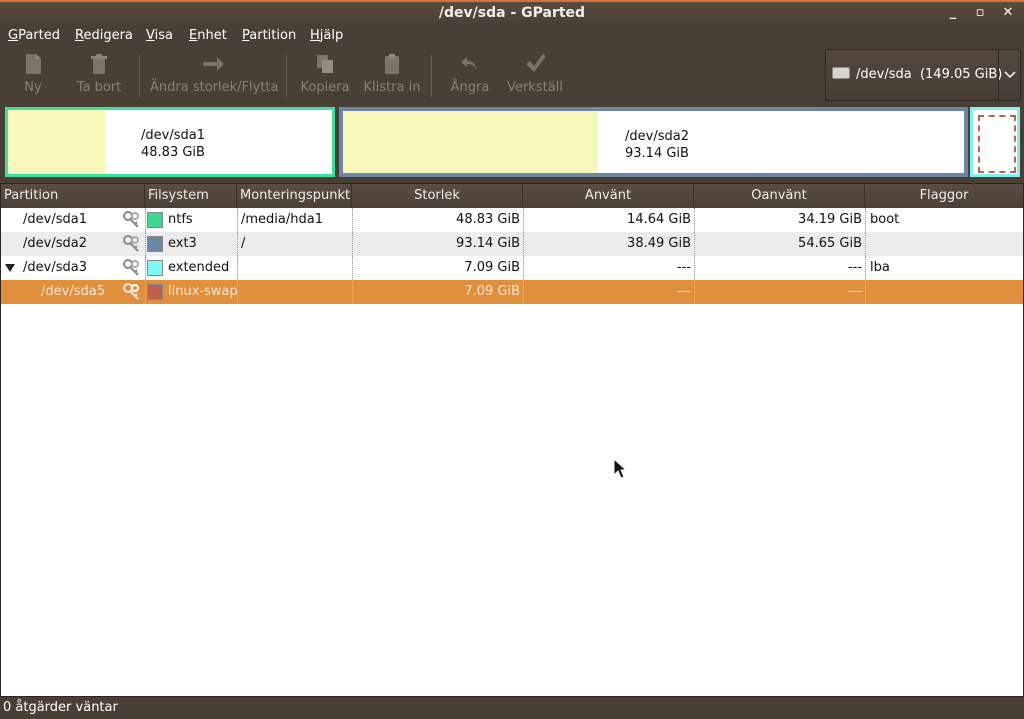 The image size is (1024, 719). I want to click on trash-icon, so click(99, 64).